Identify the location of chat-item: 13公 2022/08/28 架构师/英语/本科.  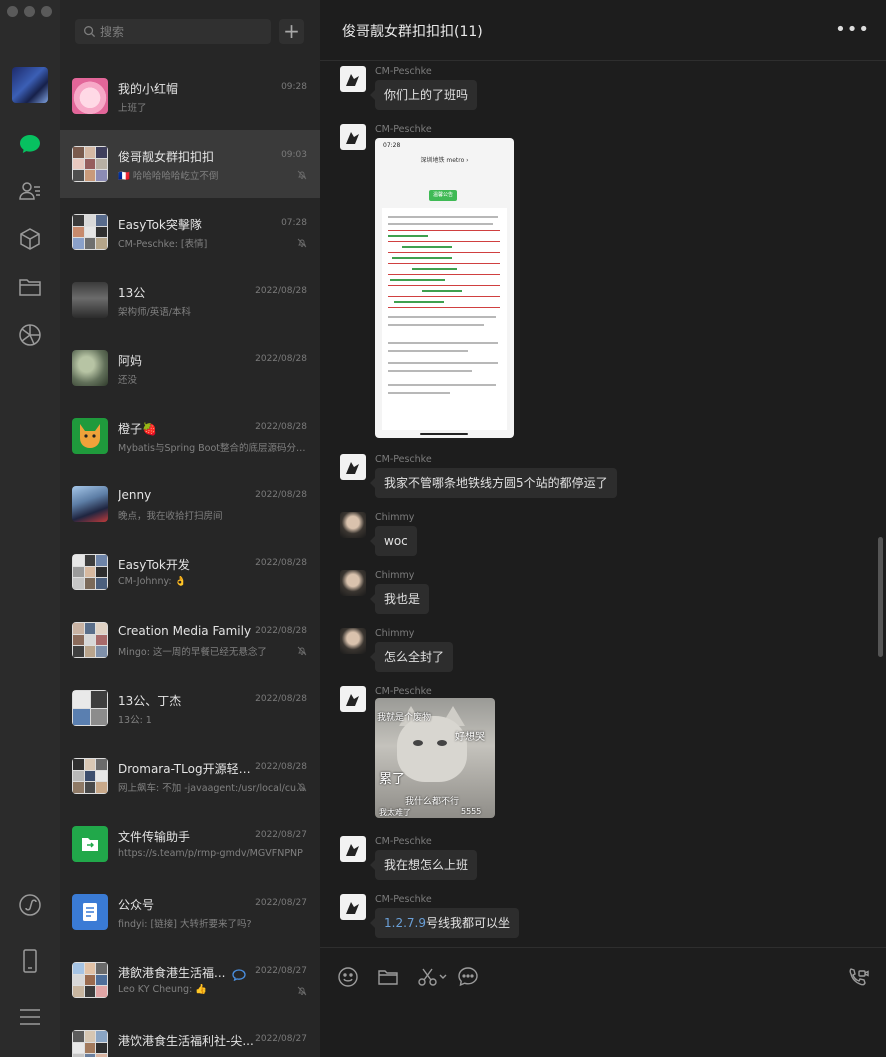
(190, 300).